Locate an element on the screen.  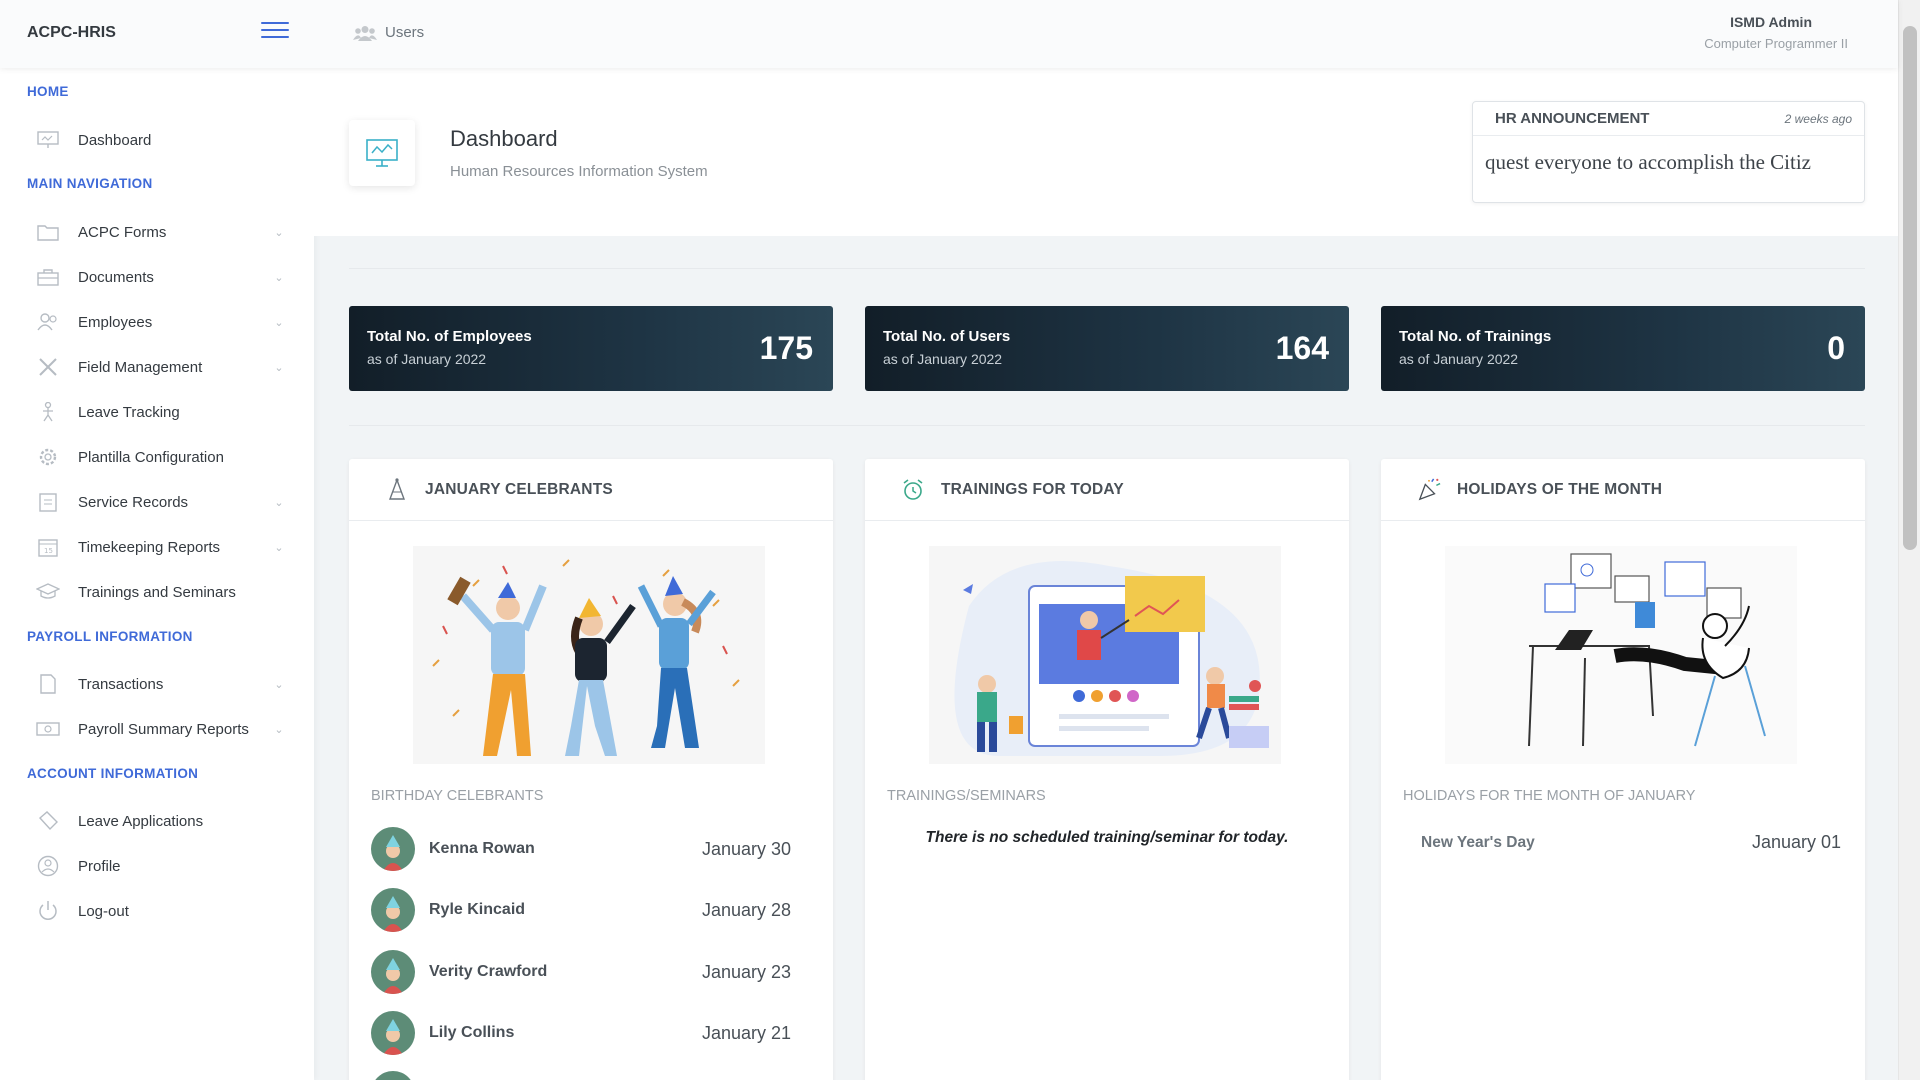
sidebar-item-service-records: Service Records ⌄ is located at coordinates (161, 502).